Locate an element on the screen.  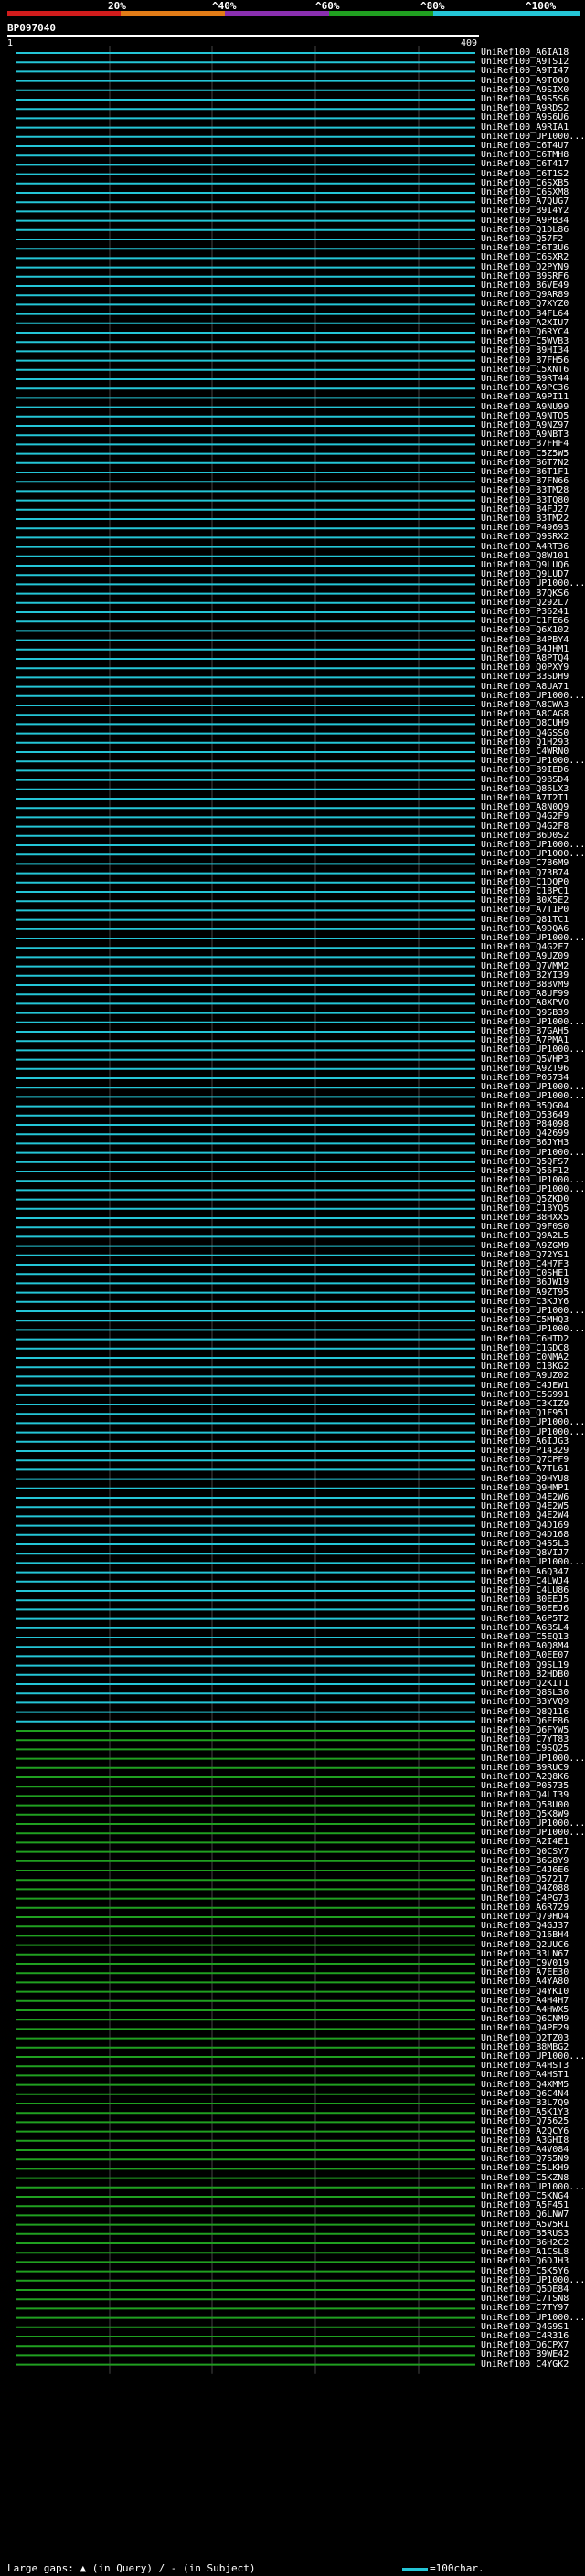
footer-scale-label: =100char. is located at coordinates (457, 2568).